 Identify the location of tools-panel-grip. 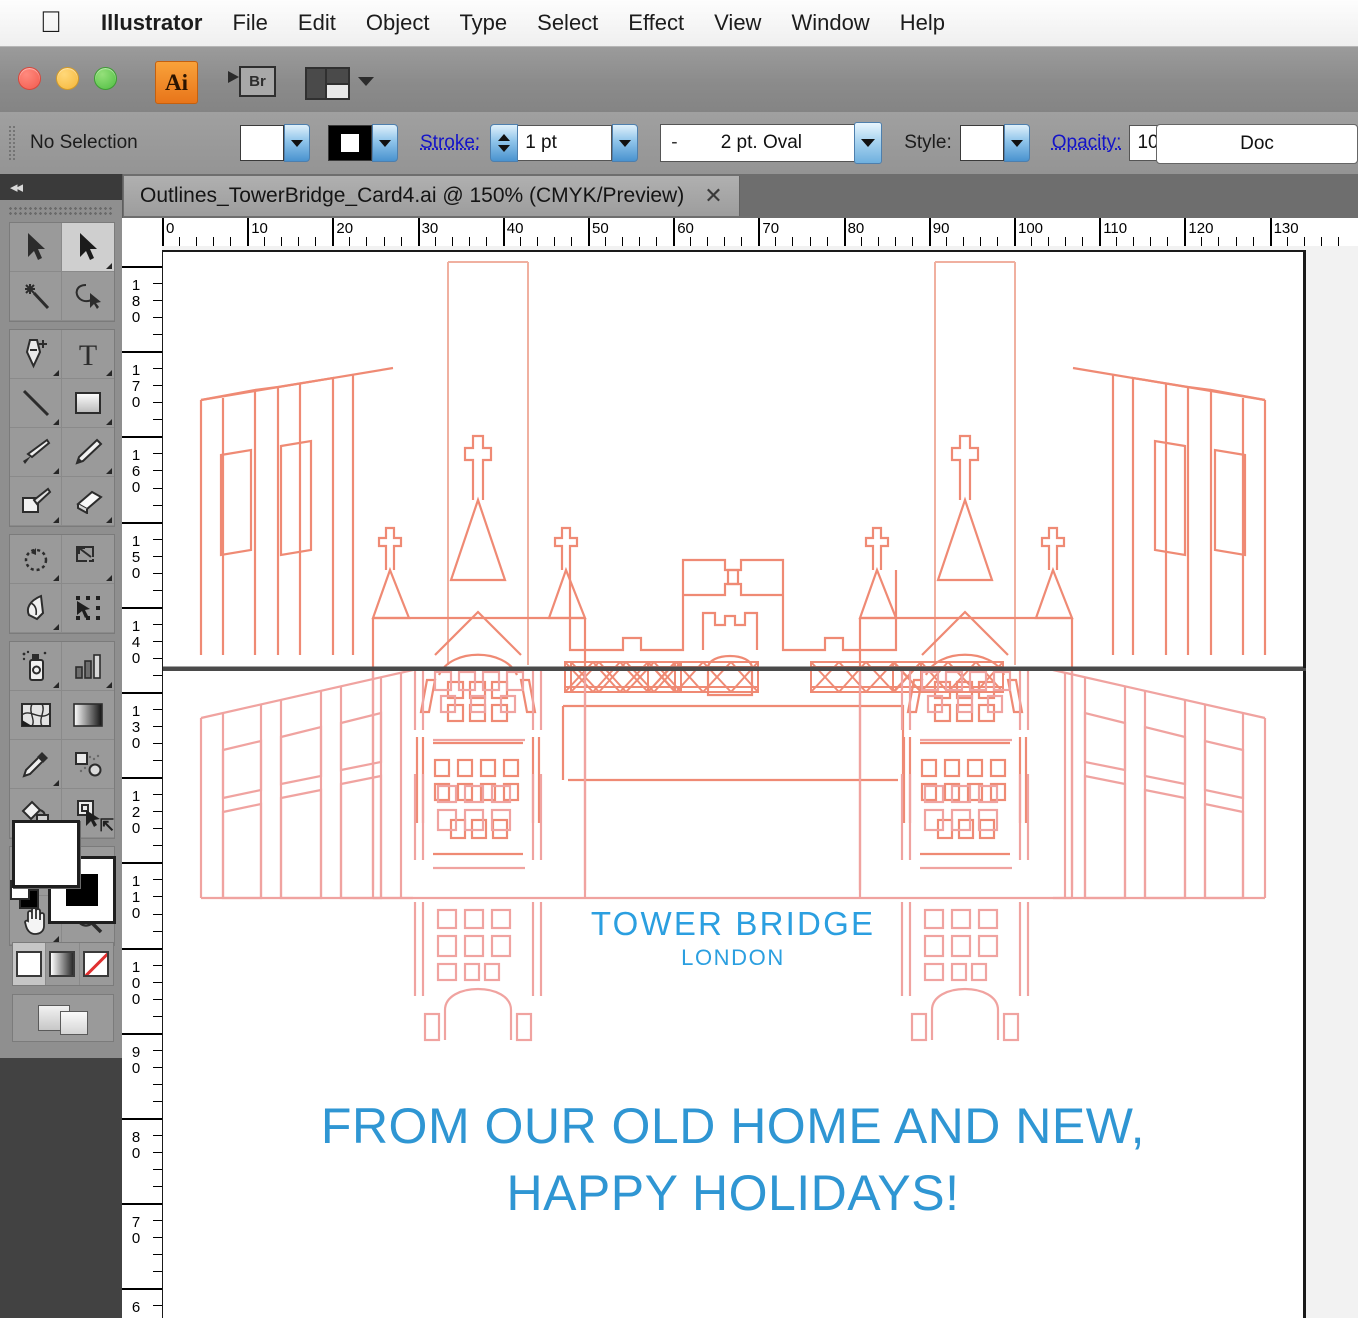
(60, 211).